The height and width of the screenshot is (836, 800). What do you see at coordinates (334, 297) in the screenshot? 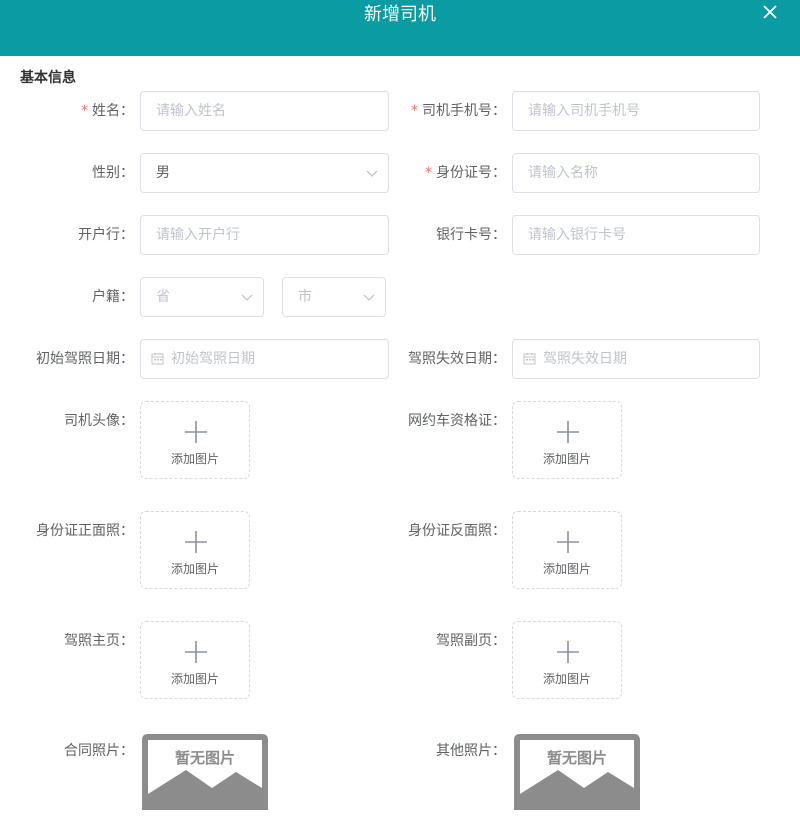
I see `city-select: 市` at bounding box center [334, 297].